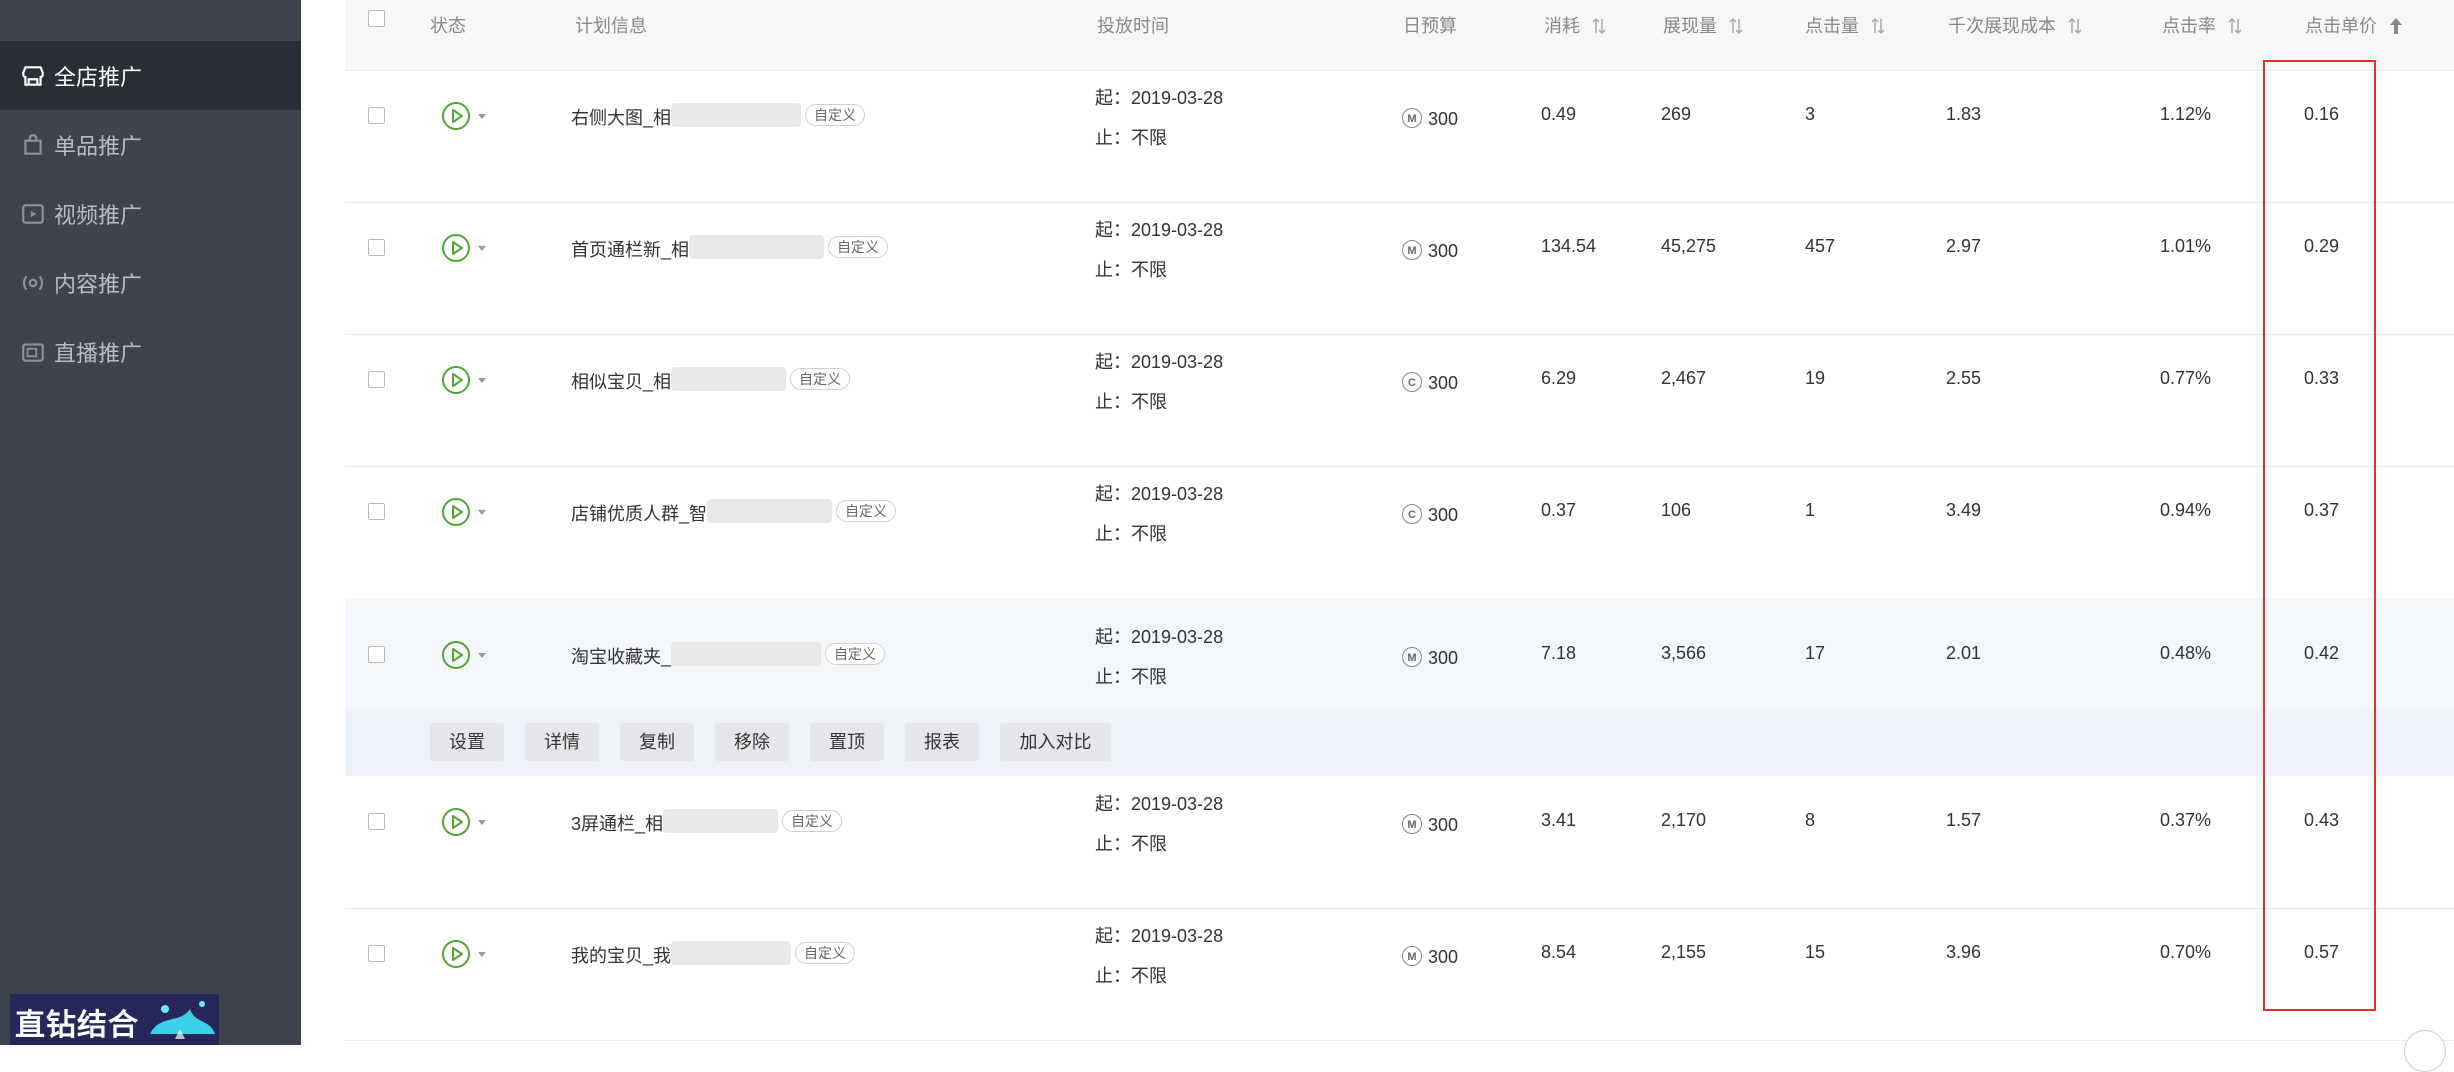 The width and height of the screenshot is (2454, 1072). Describe the element at coordinates (1810, 510) in the screenshot. I see `clicks-value: 1` at that location.